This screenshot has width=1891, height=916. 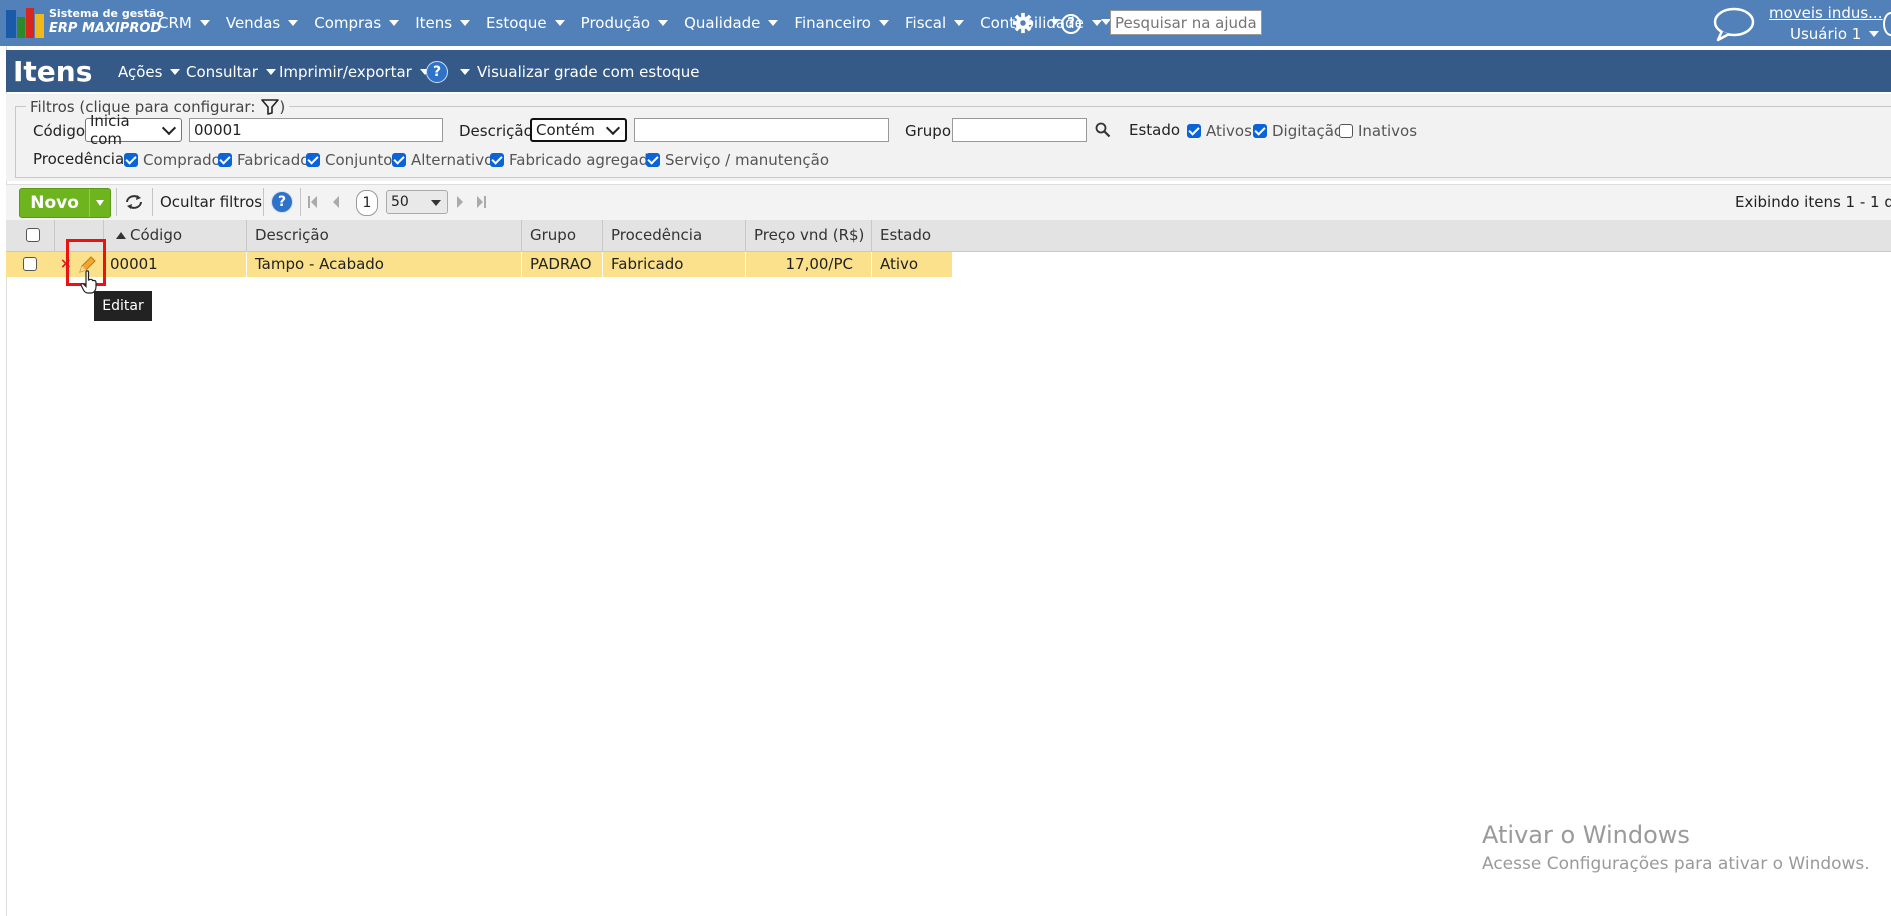 What do you see at coordinates (761, 130) in the screenshot?
I see `descricao-input` at bounding box center [761, 130].